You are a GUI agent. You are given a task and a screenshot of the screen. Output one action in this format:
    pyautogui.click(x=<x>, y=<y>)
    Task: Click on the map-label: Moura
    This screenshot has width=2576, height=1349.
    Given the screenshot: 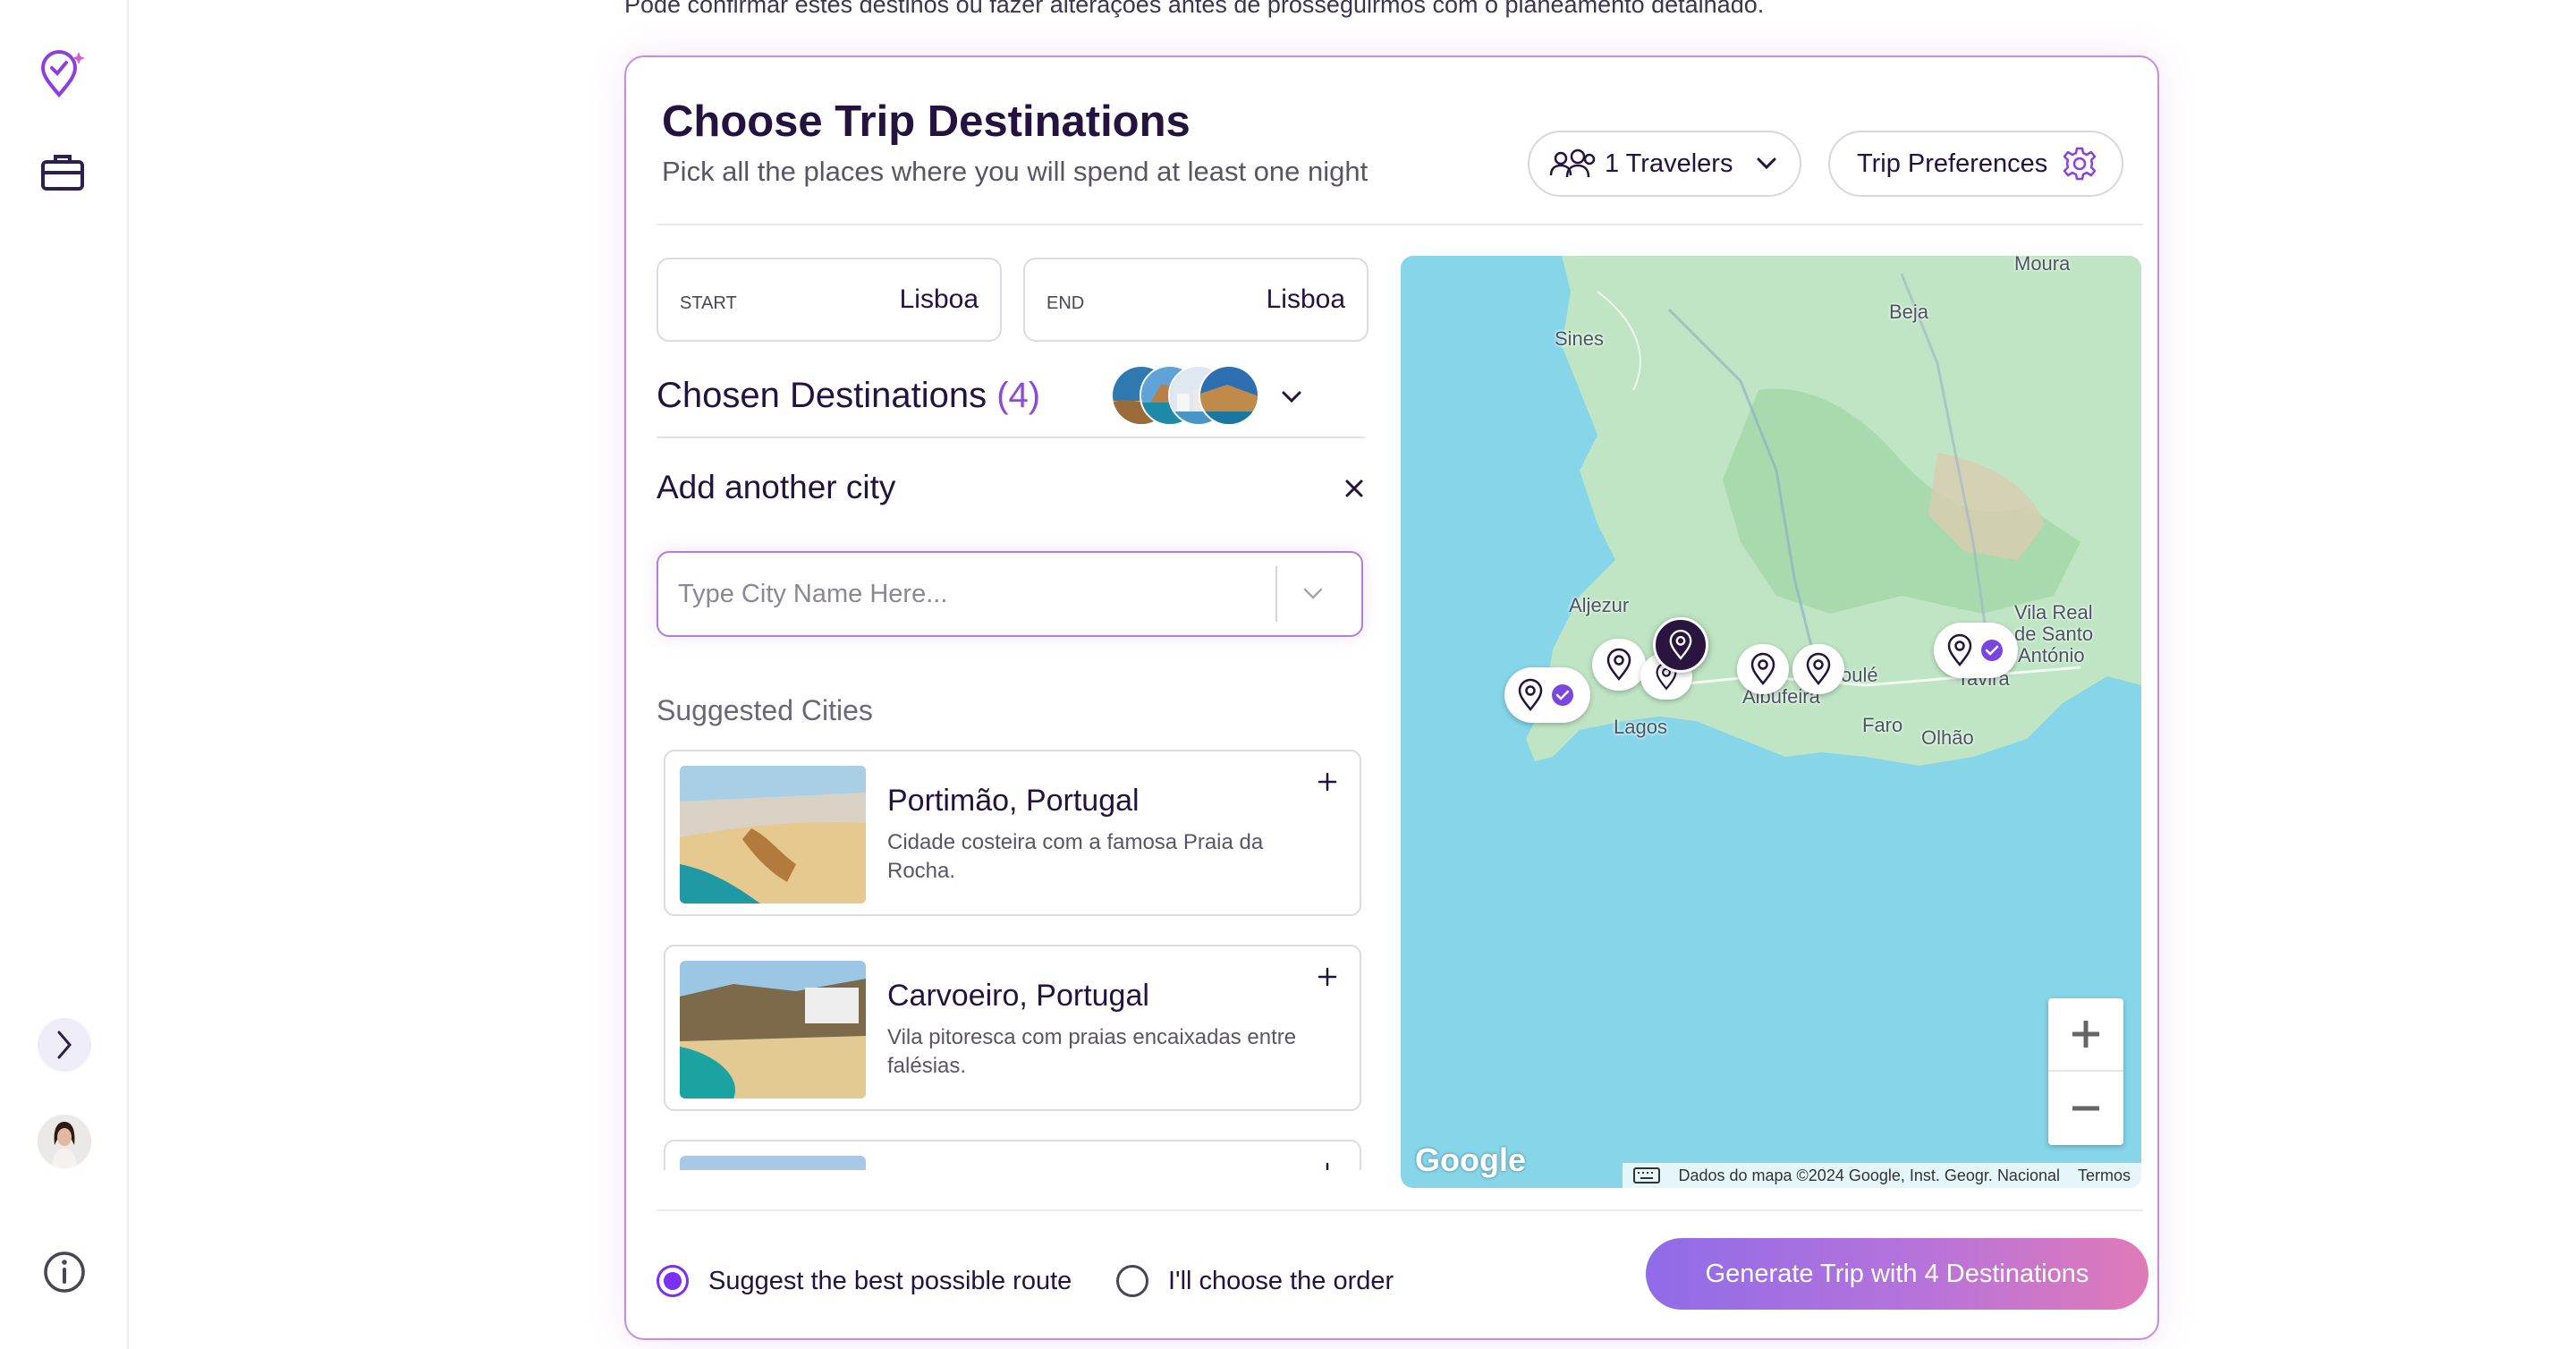 What is the action you would take?
    pyautogui.click(x=2042, y=265)
    